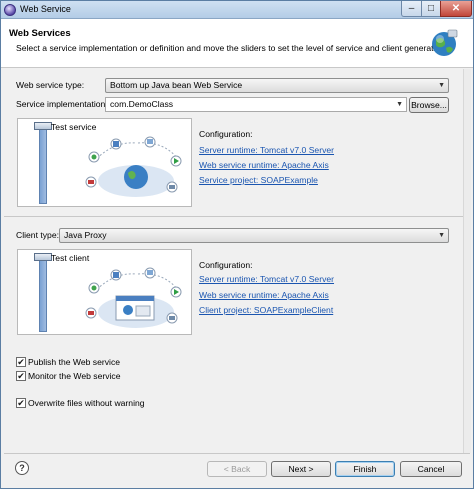 Image resolution: width=474 pixels, height=489 pixels. What do you see at coordinates (237, 453) in the screenshot?
I see `footer-separator` at bounding box center [237, 453].